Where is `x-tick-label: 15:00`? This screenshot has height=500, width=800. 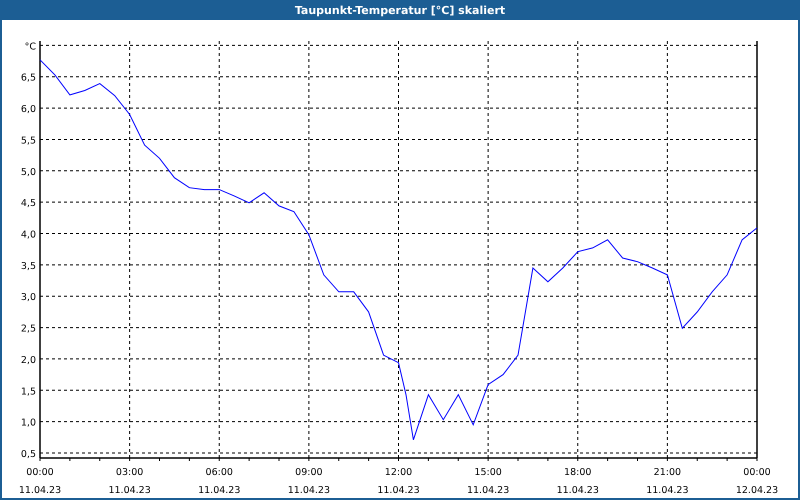
x-tick-label: 15:00 is located at coordinates (488, 472).